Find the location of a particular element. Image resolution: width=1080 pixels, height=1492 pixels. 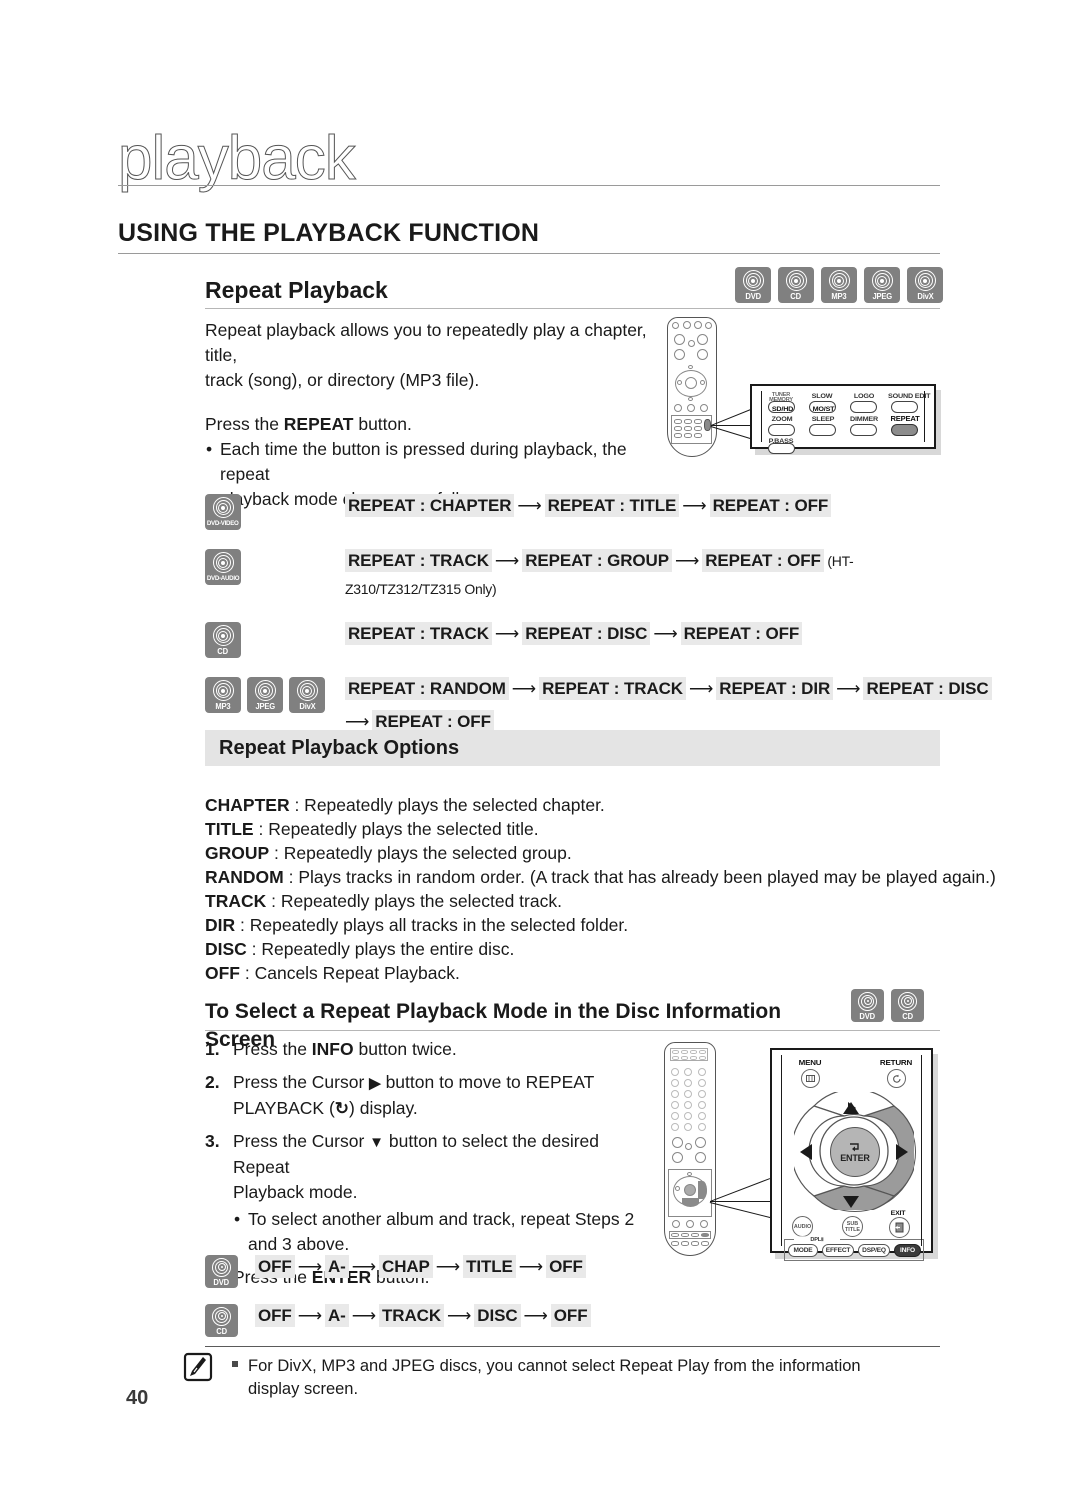

running-head: playback is located at coordinates (529, 155).